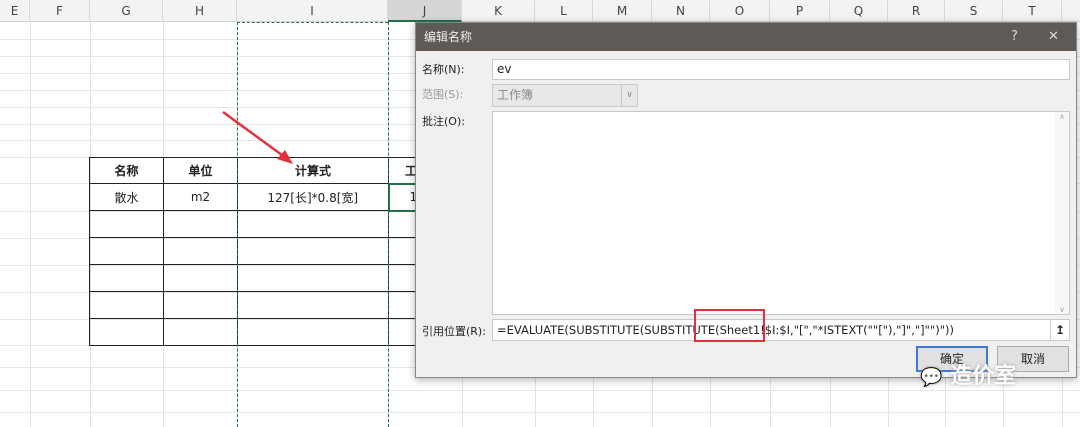  Describe the element at coordinates (729, 325) in the screenshot. I see `highlight-box-annotation` at that location.